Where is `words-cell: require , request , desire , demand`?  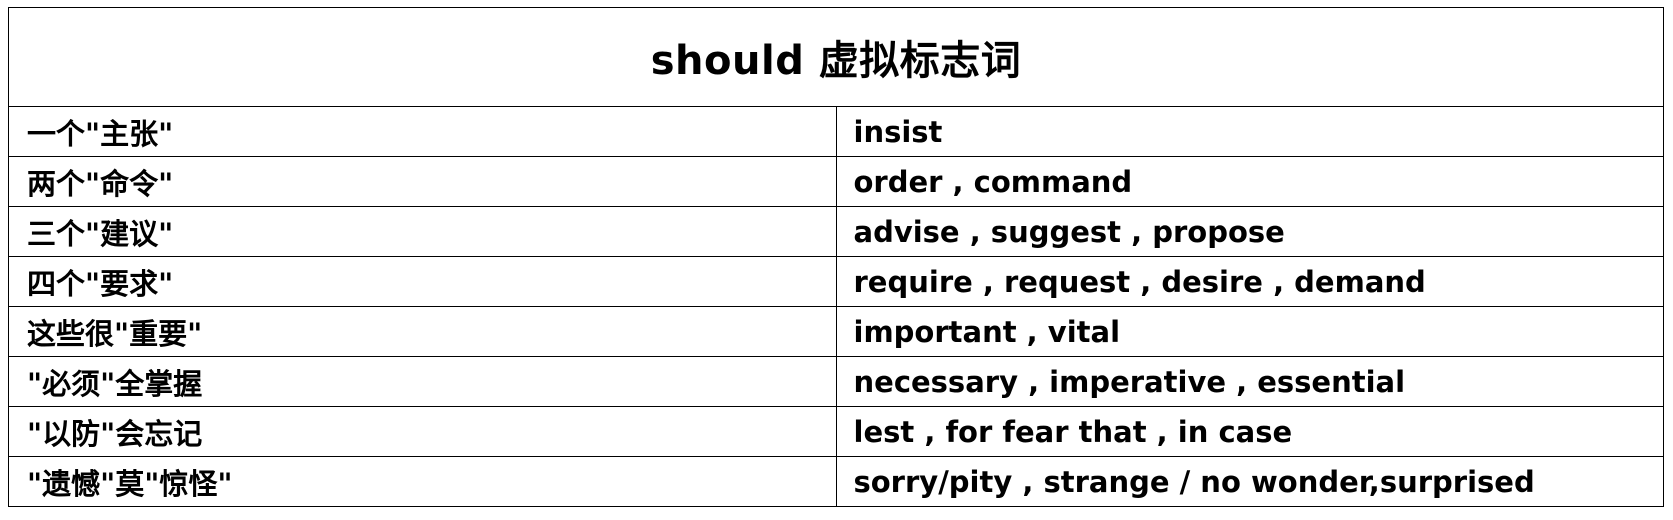 words-cell: require , request , desire , demand is located at coordinates (1249, 281).